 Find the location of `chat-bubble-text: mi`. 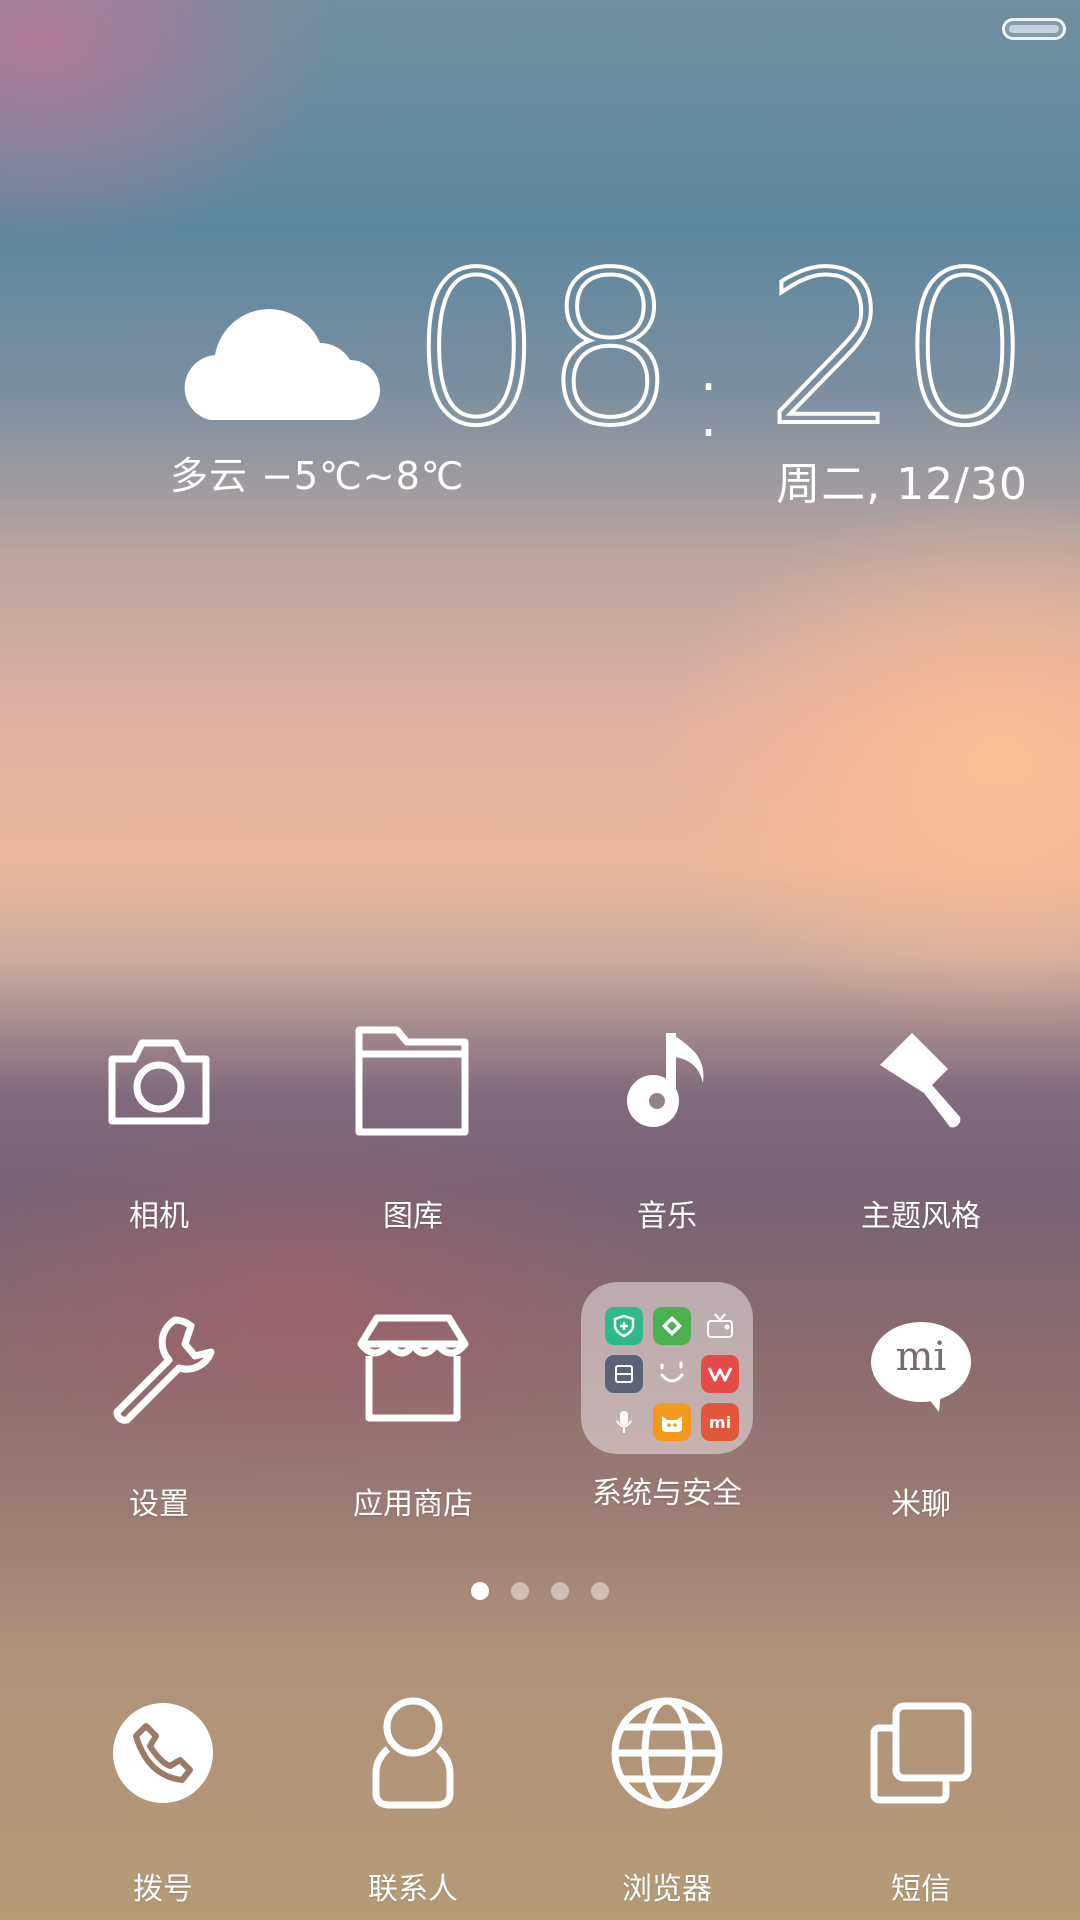

chat-bubble-text: mi is located at coordinates (921, 1357).